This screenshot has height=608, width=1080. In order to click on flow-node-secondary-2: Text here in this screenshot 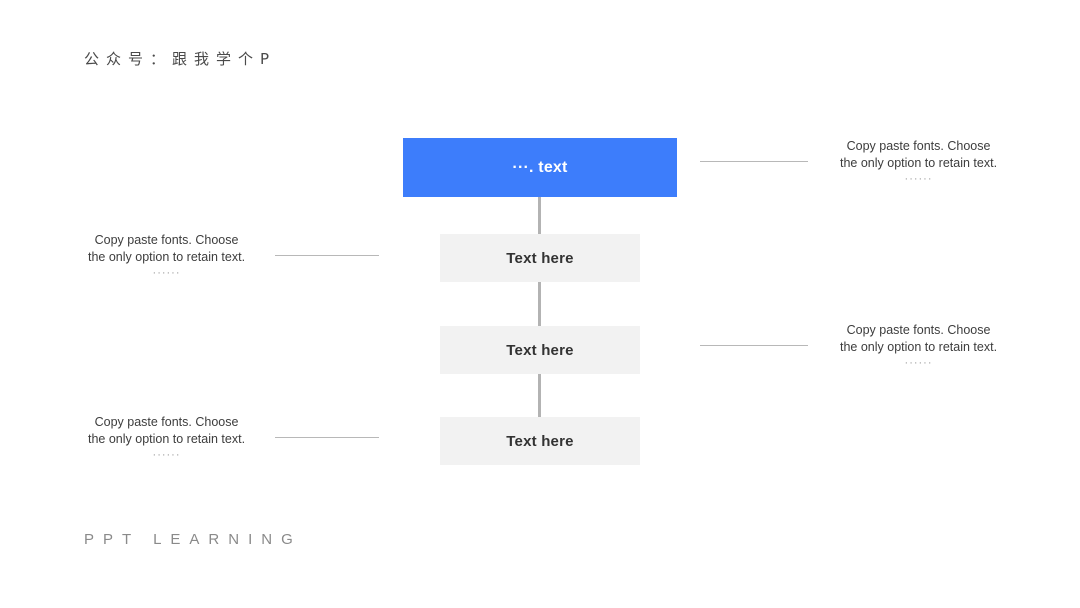, I will do `click(540, 350)`.